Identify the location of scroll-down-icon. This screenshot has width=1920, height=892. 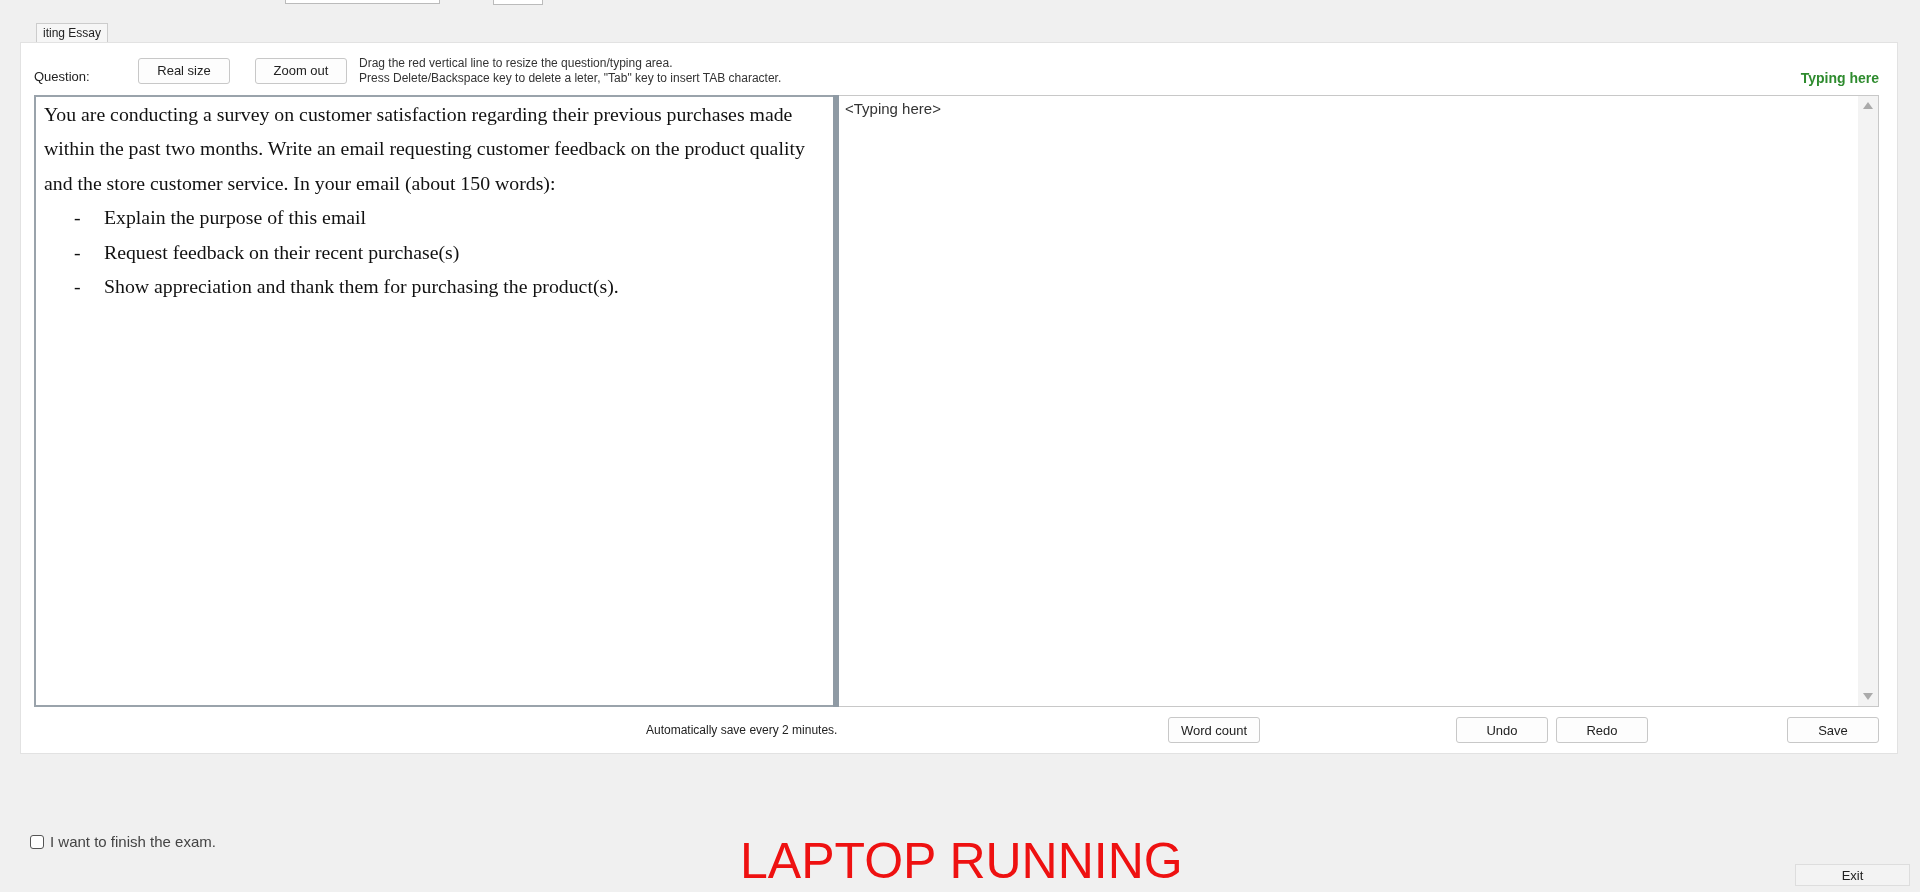
(1868, 697).